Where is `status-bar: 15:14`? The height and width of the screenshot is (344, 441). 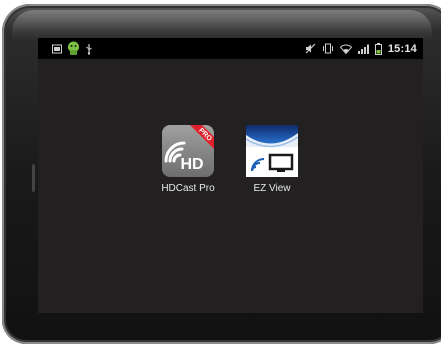 status-bar: 15:14 is located at coordinates (230, 48).